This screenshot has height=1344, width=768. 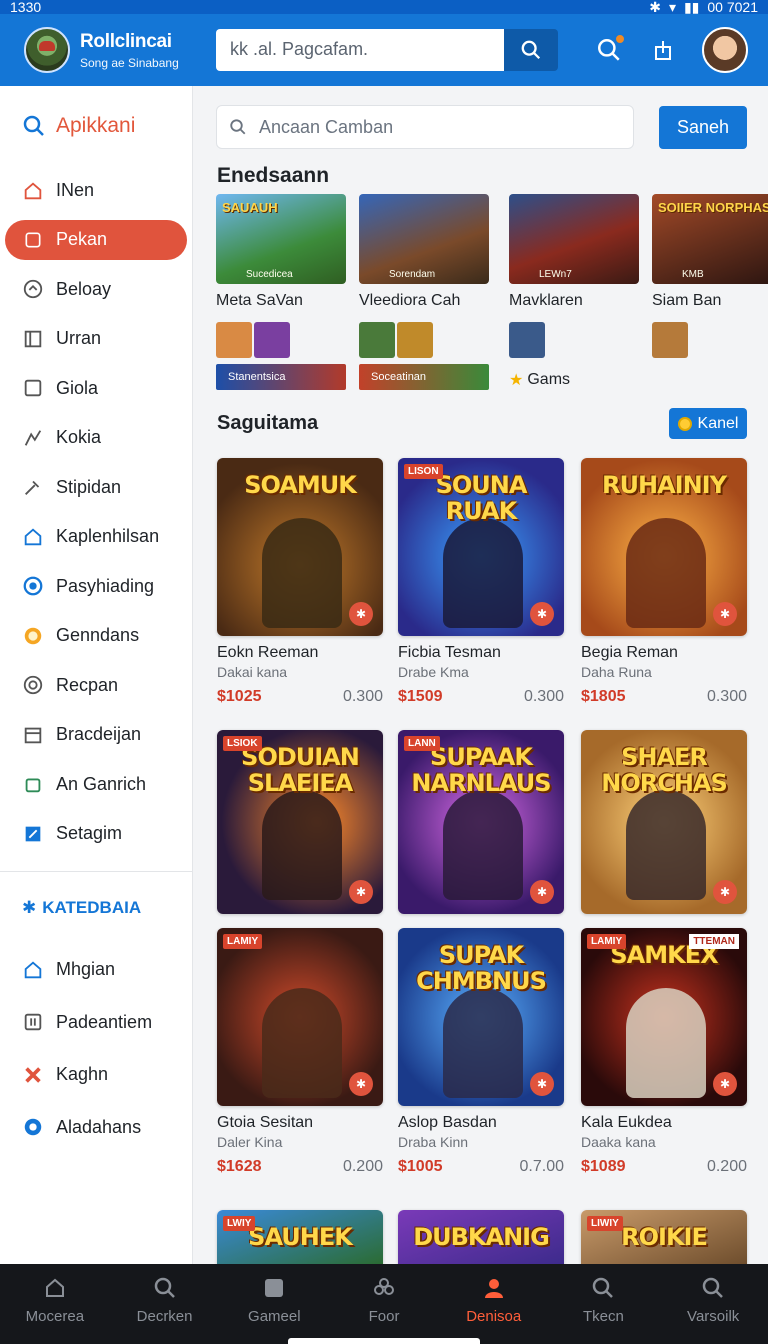 What do you see at coordinates (96, 537) in the screenshot?
I see `sidebar-item-kaplenhilsan: Kaplenhilsan` at bounding box center [96, 537].